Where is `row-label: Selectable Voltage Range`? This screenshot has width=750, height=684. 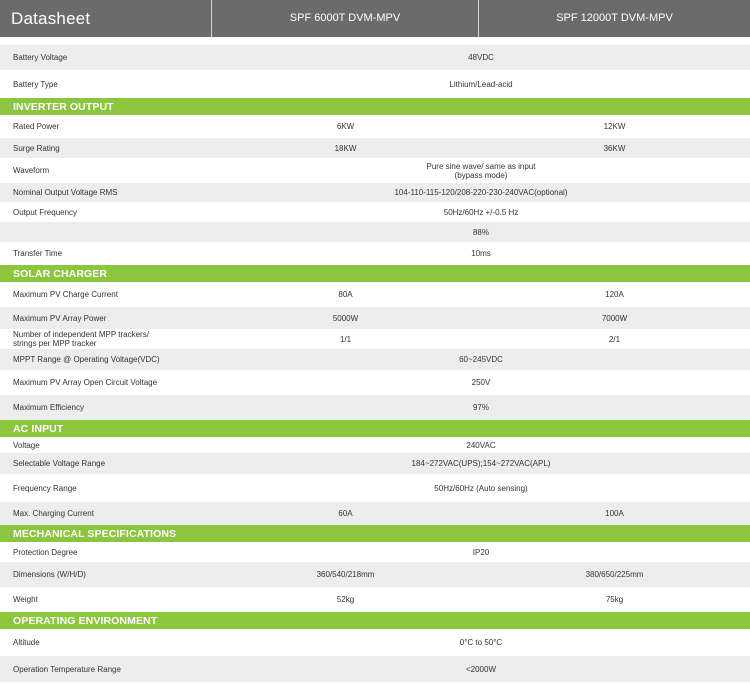
row-label: Selectable Voltage Range is located at coordinates (59, 463).